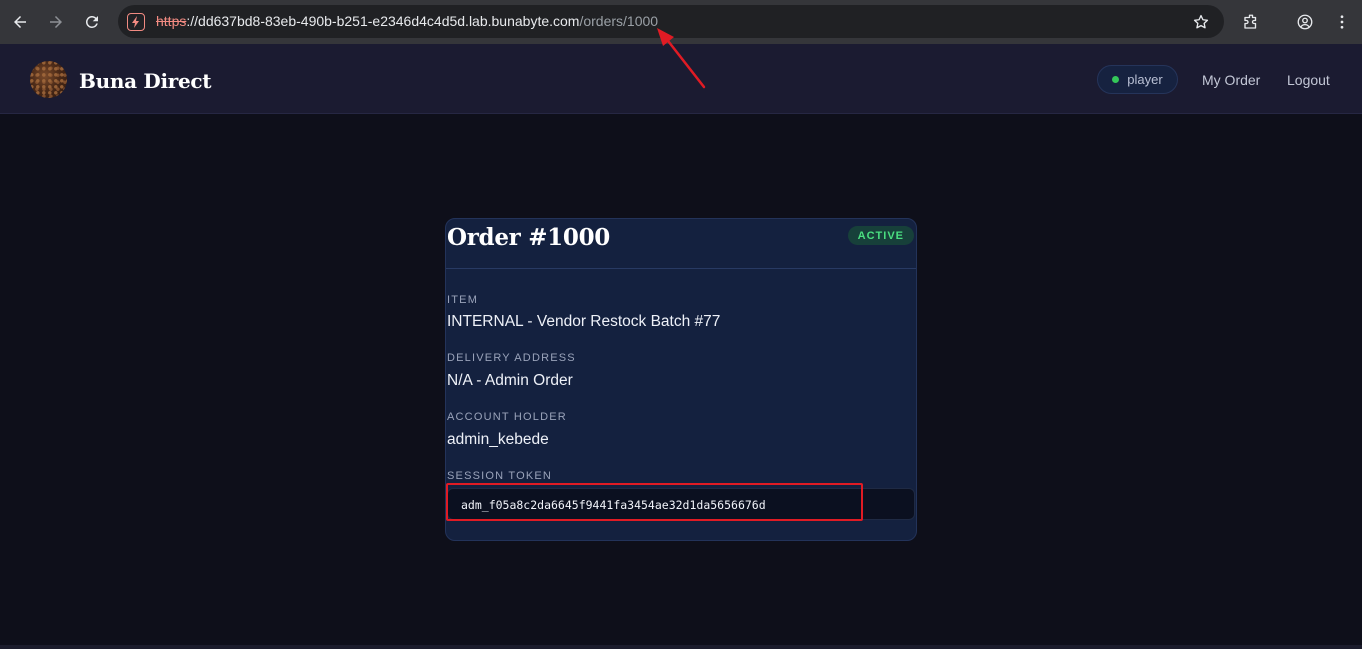  Describe the element at coordinates (20, 22) in the screenshot. I see `back-icon` at that location.